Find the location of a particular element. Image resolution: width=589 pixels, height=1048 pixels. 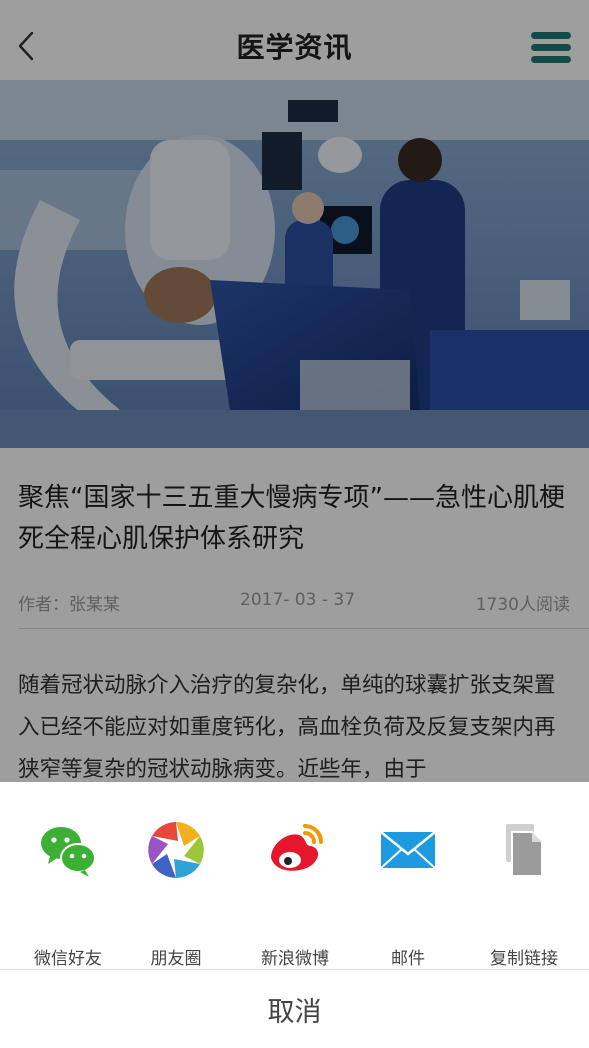

share-weibo-button: 新浪微博 is located at coordinates (295, 894).